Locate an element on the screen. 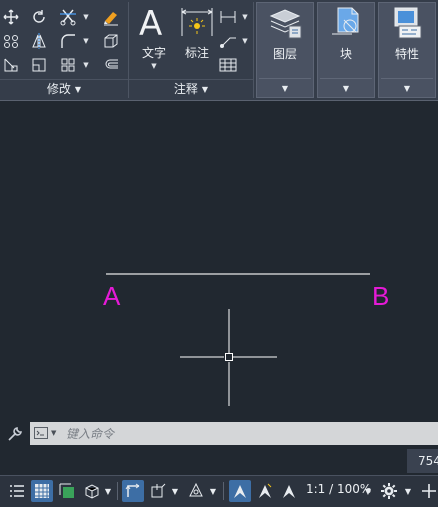  auto-scale-icon is located at coordinates (265, 491).